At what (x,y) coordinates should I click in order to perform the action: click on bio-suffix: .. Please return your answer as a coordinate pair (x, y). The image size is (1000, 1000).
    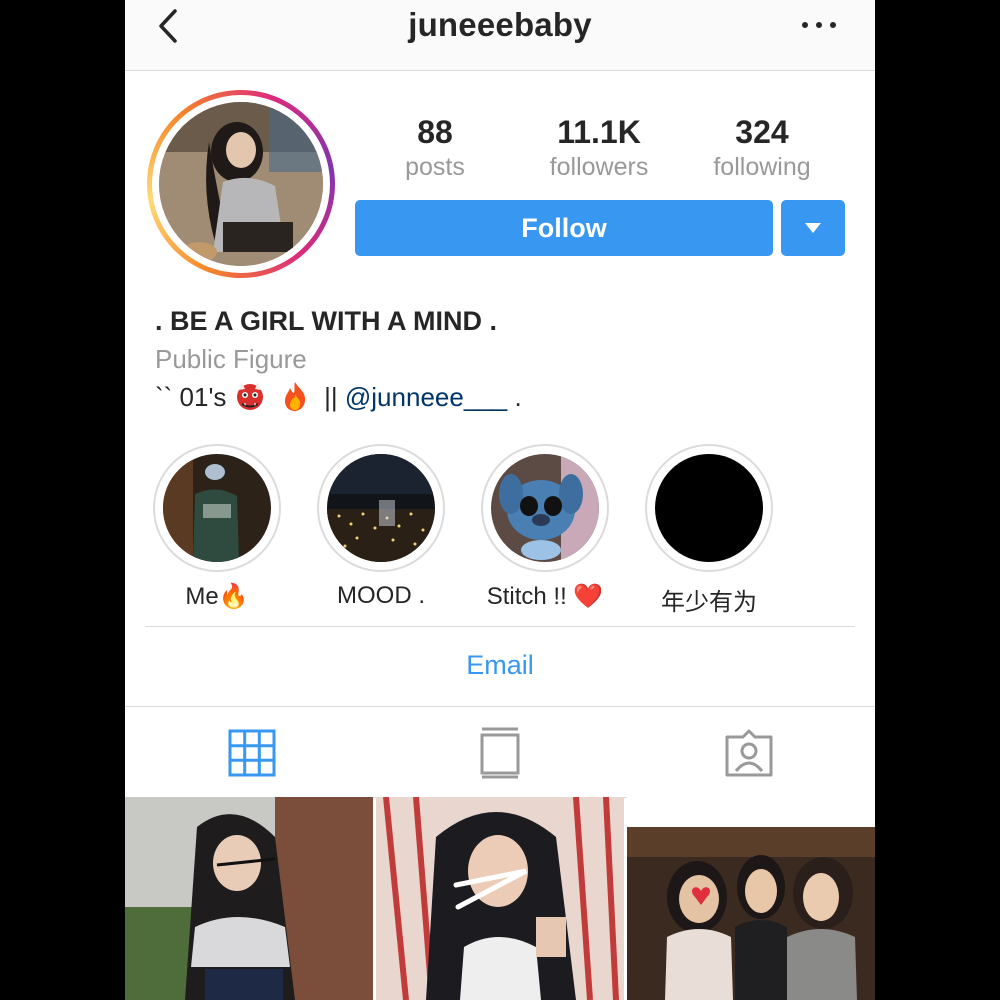
    Looking at the image, I should click on (518, 397).